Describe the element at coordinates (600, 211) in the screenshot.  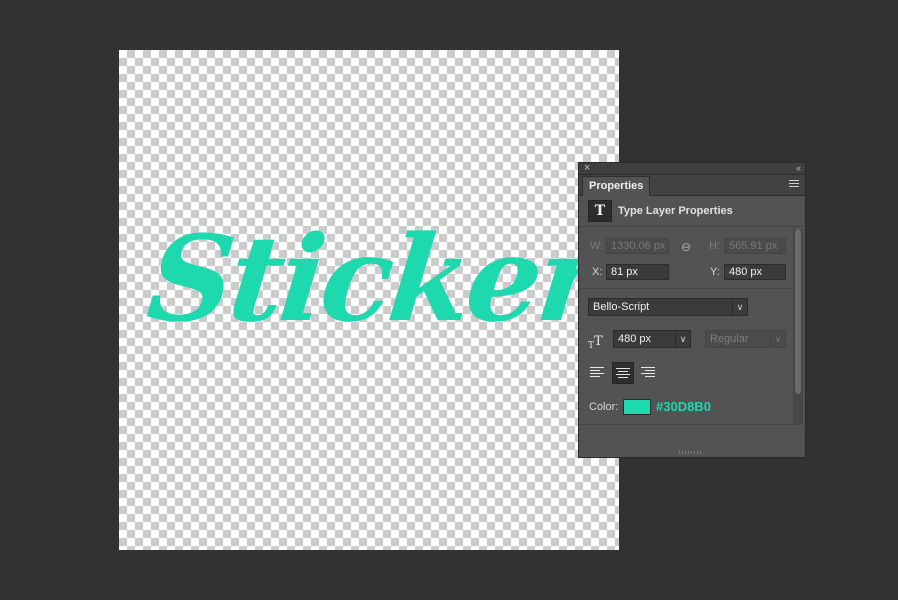
I see `type-layer-icon: T` at that location.